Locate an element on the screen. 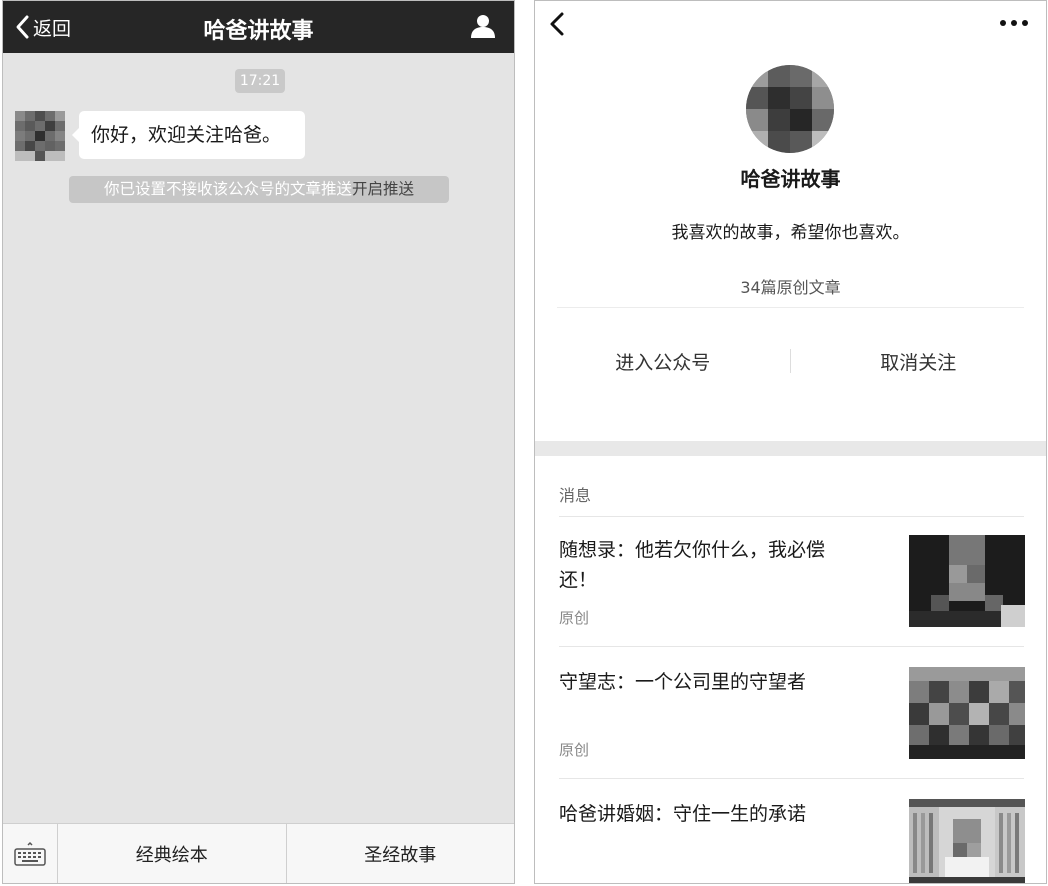 This screenshot has height=886, width=1048. menu-button-picture-books: 经典绘本 is located at coordinates (172, 853).